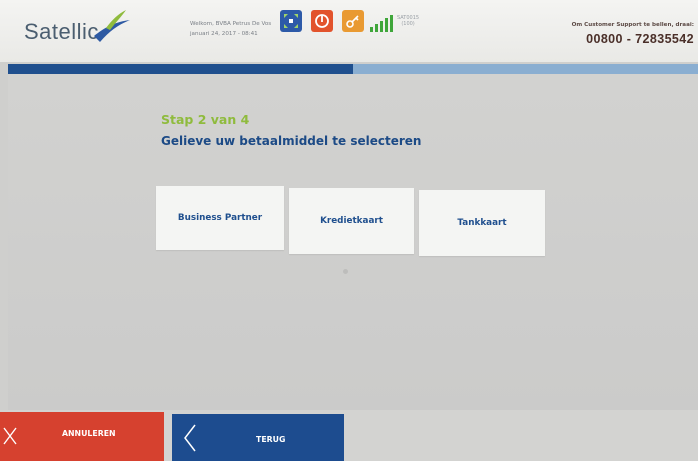 The width and height of the screenshot is (698, 461). What do you see at coordinates (353, 21) in the screenshot?
I see `key-icon` at bounding box center [353, 21].